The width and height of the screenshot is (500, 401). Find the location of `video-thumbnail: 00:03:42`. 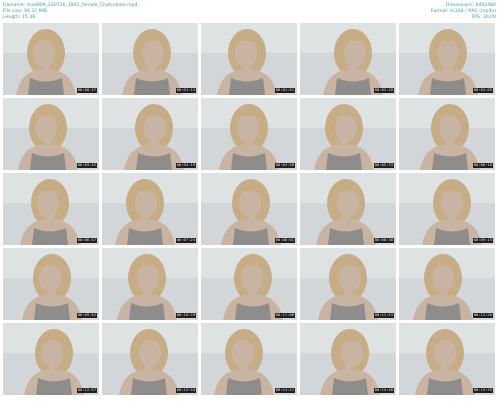

video-thumbnail: 00:03:42 is located at coordinates (51, 134).